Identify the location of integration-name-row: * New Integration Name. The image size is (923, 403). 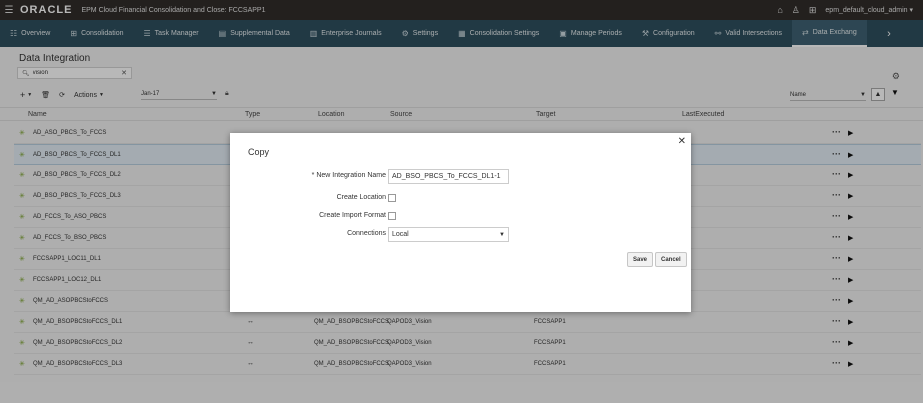
(460, 176).